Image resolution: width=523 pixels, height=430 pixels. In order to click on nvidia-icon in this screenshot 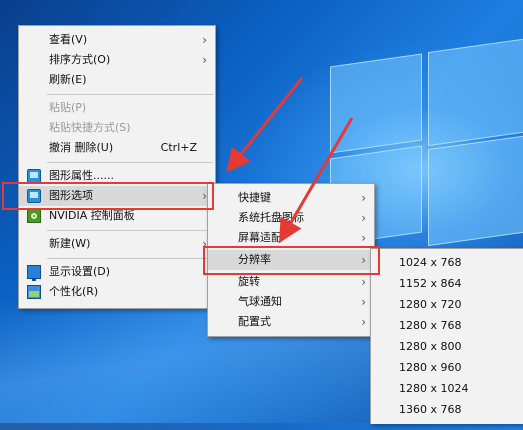, I will do `click(34, 216)`.